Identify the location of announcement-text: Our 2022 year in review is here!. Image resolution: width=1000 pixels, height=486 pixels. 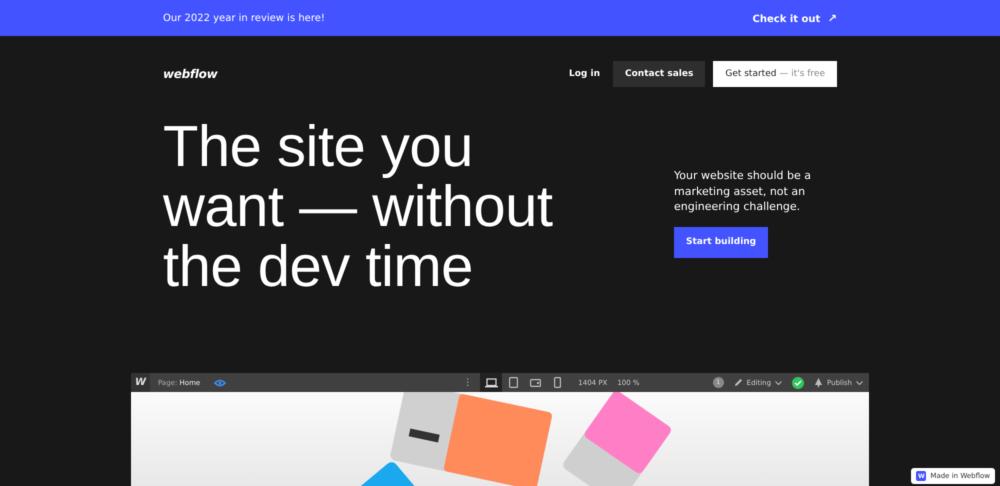
(244, 18).